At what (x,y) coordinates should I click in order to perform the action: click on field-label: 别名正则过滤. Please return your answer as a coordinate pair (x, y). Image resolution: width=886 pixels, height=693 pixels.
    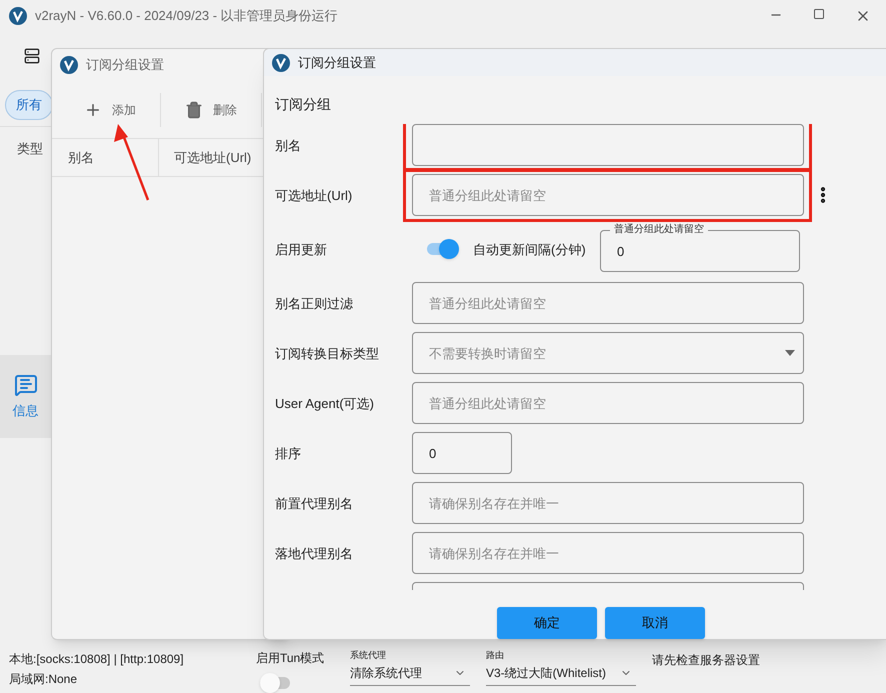
    Looking at the image, I should click on (314, 303).